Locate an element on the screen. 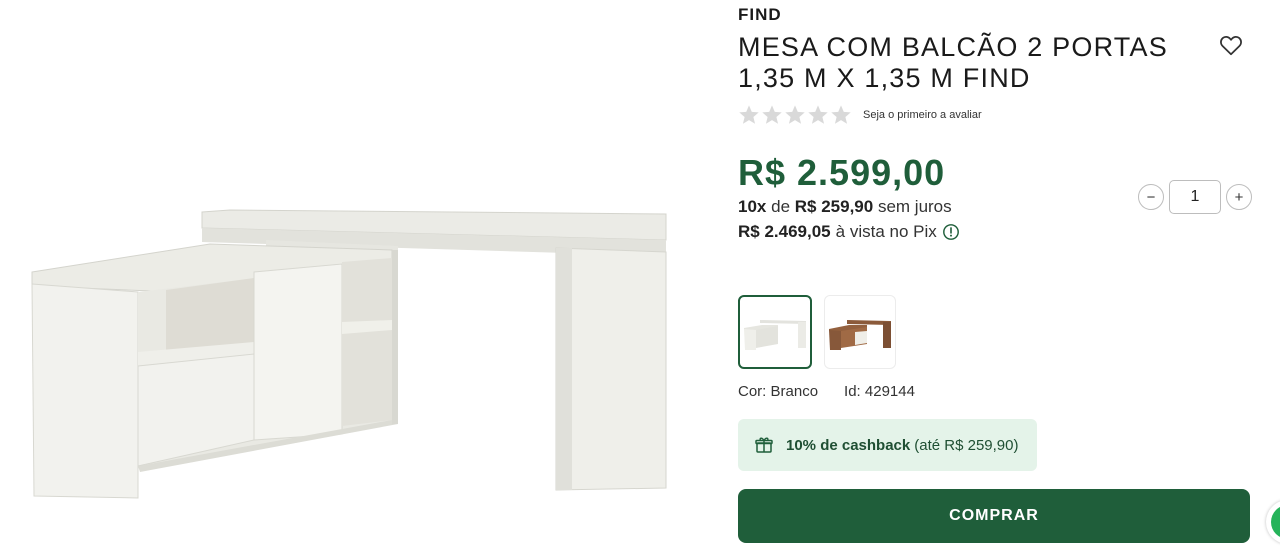 Image resolution: width=1280 pixels, height=546 pixels. chat-widget-button is located at coordinates (1273, 522).